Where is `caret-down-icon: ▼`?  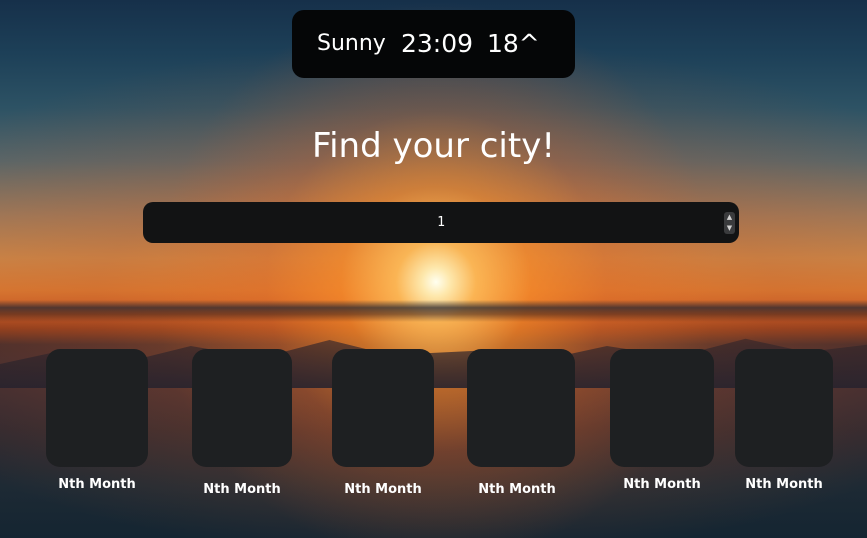
caret-down-icon: ▼ is located at coordinates (729, 228).